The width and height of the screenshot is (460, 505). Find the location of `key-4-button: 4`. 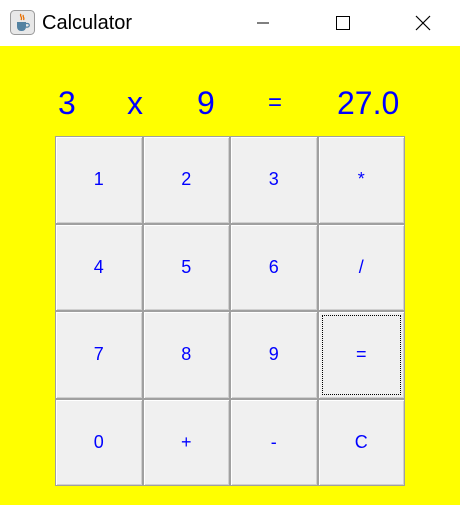

key-4-button: 4 is located at coordinates (99, 267).